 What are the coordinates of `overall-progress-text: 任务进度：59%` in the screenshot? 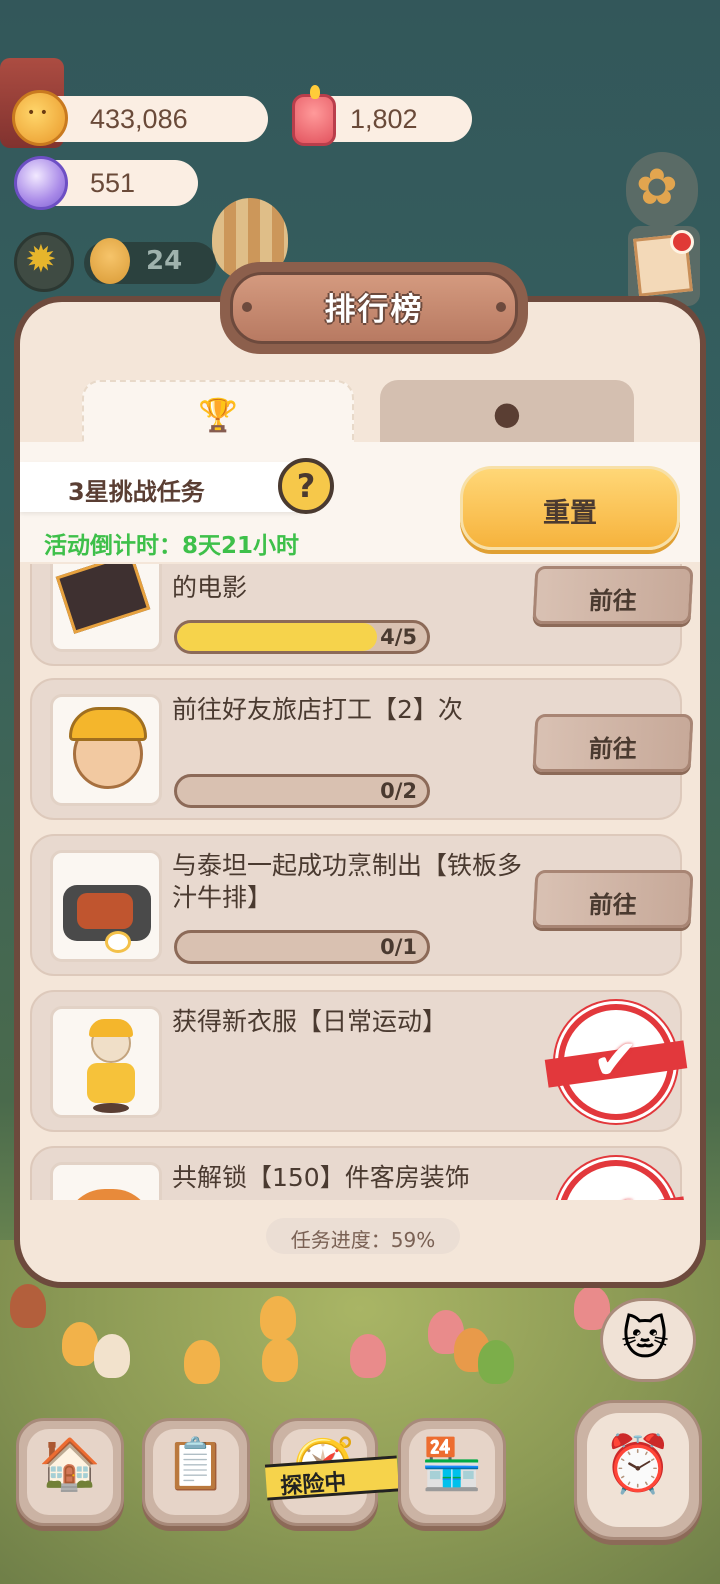 It's located at (363, 1240).